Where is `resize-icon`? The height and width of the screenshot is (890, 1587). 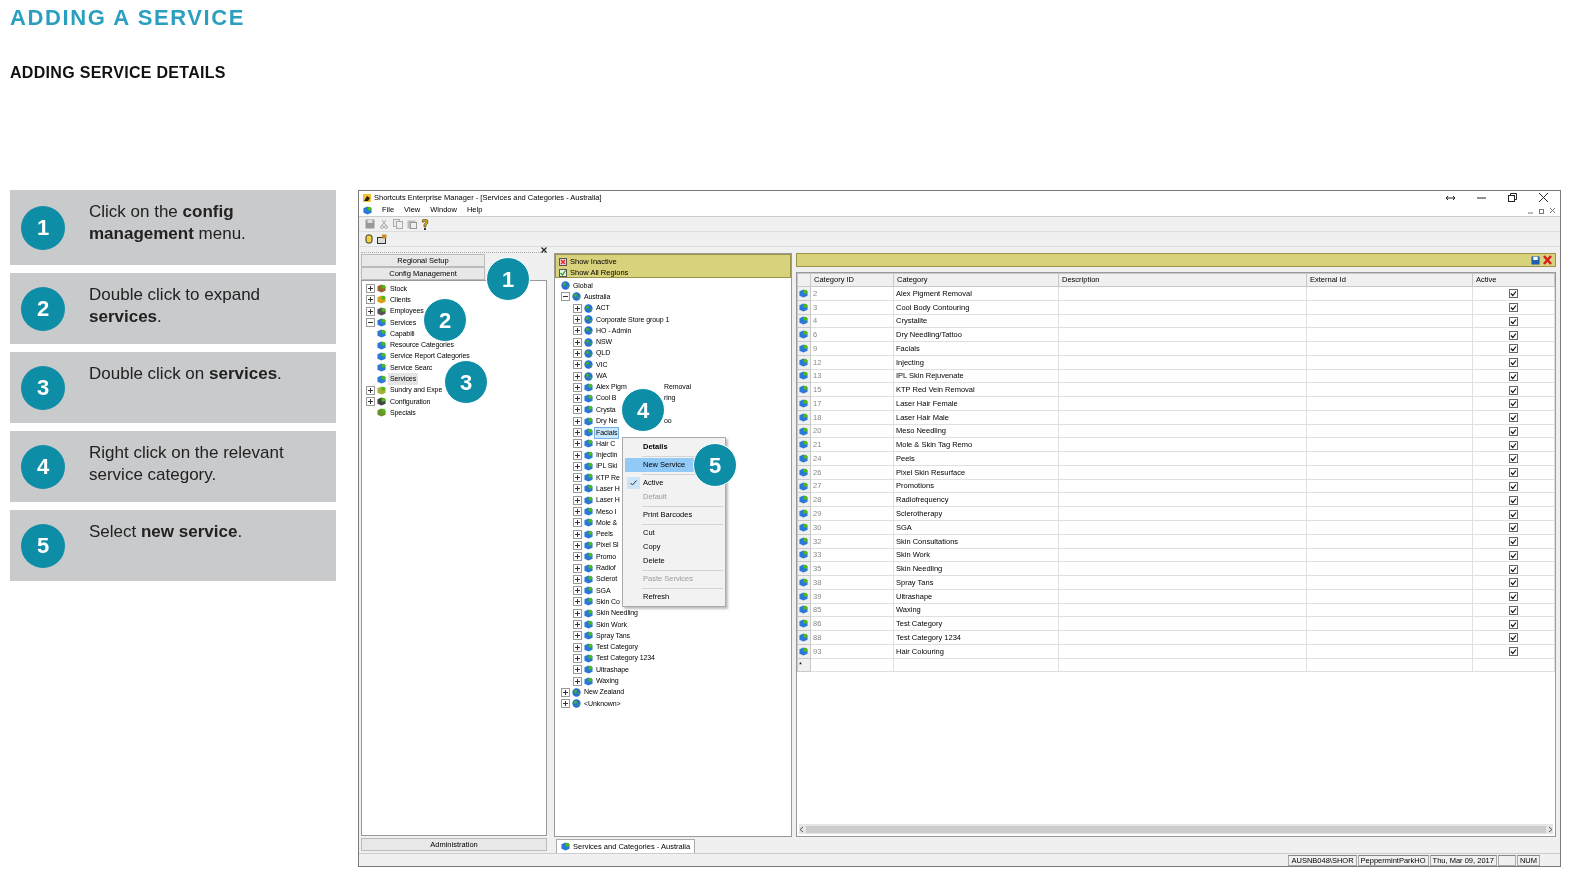 resize-icon is located at coordinates (1450, 197).